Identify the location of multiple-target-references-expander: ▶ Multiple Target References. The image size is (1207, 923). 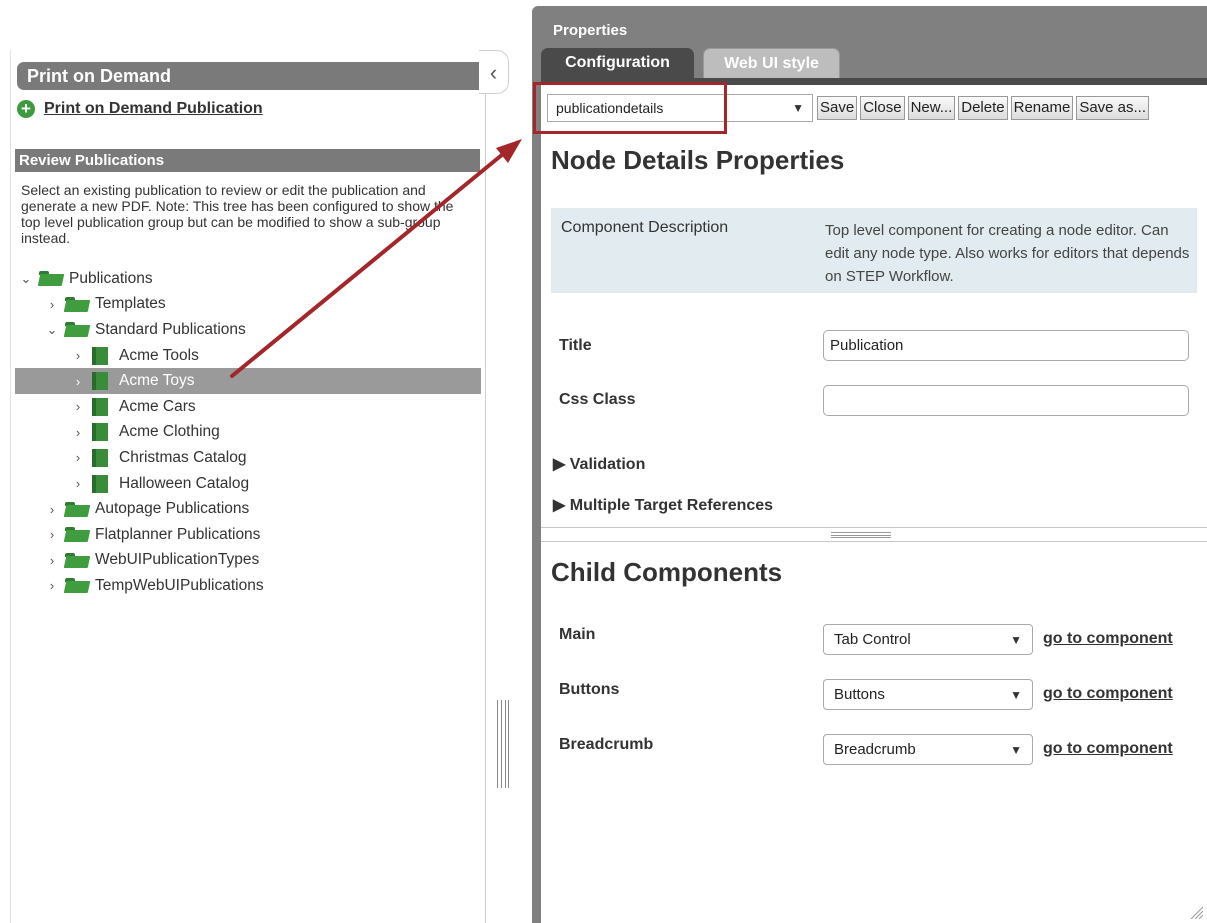
(663, 505).